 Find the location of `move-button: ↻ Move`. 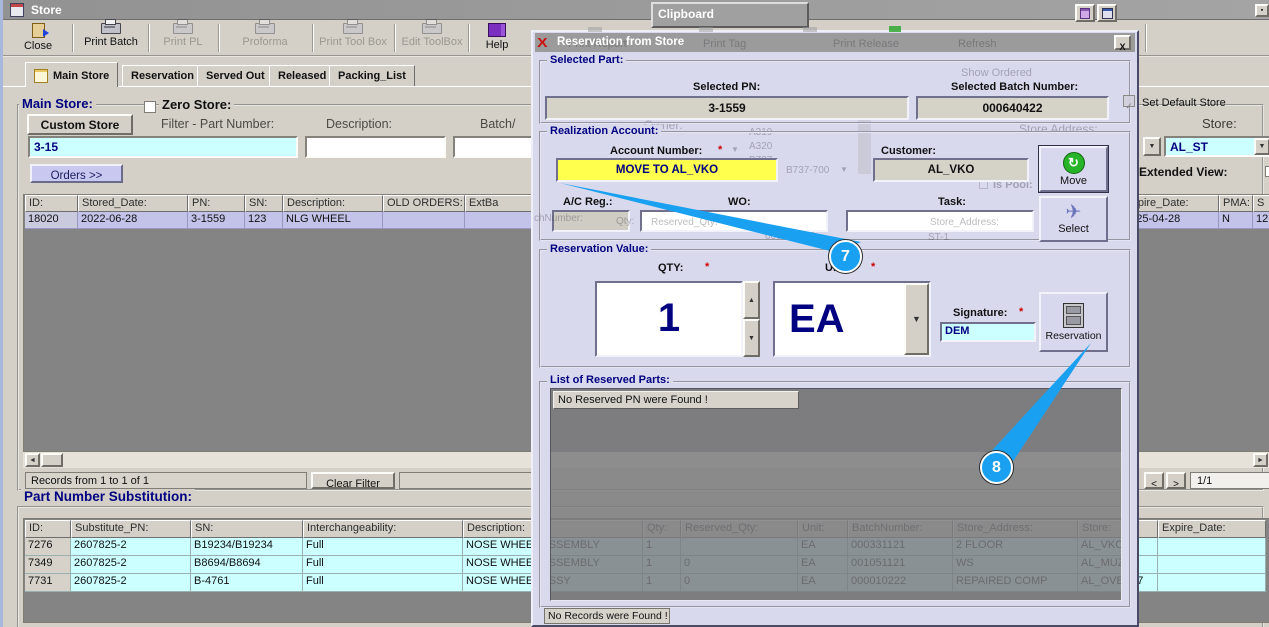

move-button: ↻ Move is located at coordinates (1073, 169).